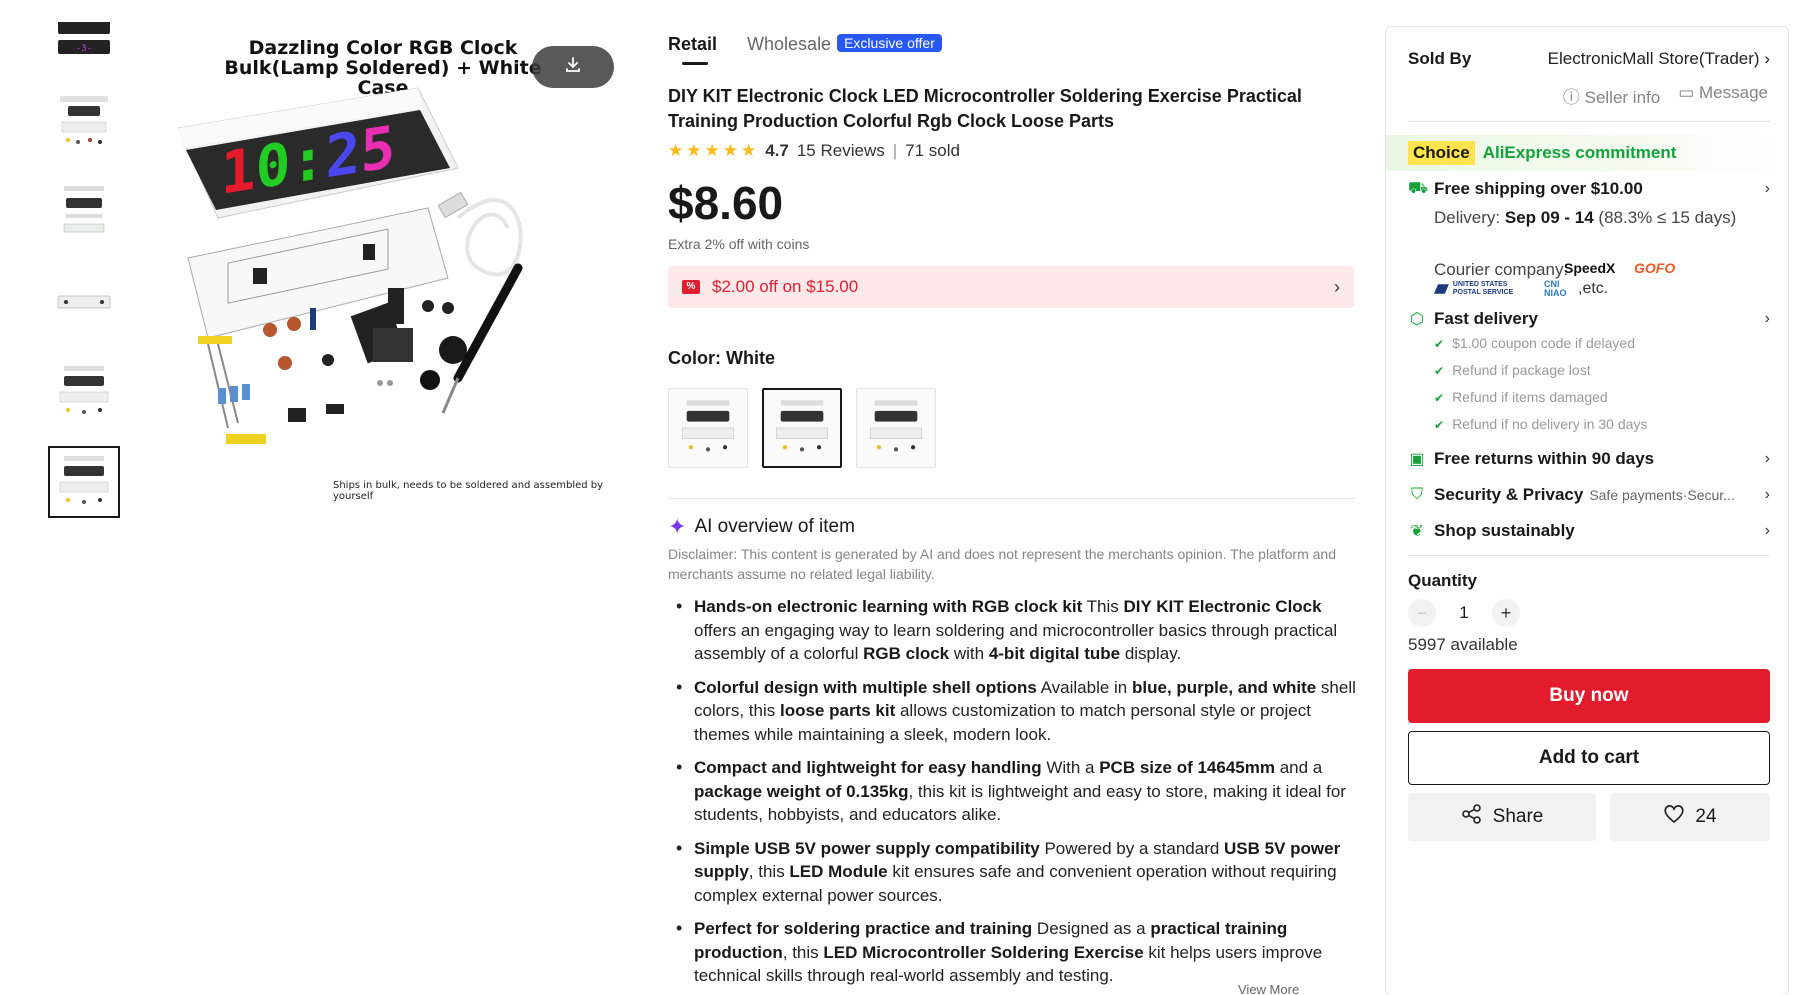  What do you see at coordinates (1589, 758) in the screenshot?
I see `add-to-cart-button: Add to cart` at bounding box center [1589, 758].